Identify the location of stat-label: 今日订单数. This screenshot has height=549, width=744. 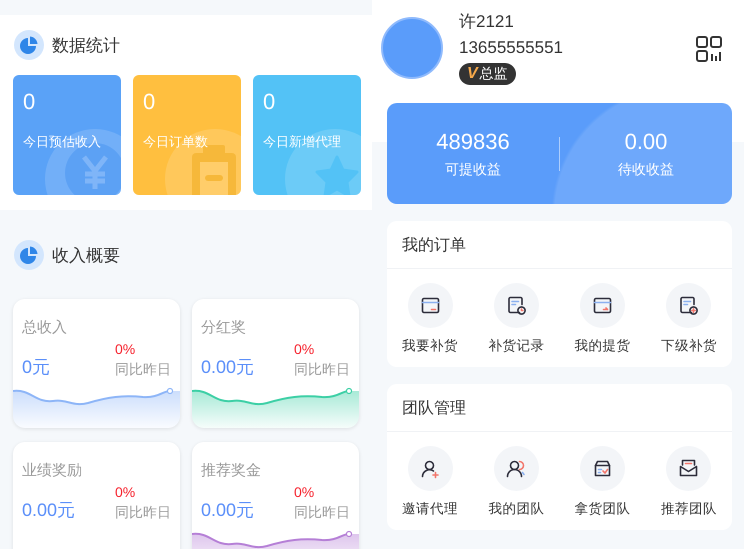
(176, 142).